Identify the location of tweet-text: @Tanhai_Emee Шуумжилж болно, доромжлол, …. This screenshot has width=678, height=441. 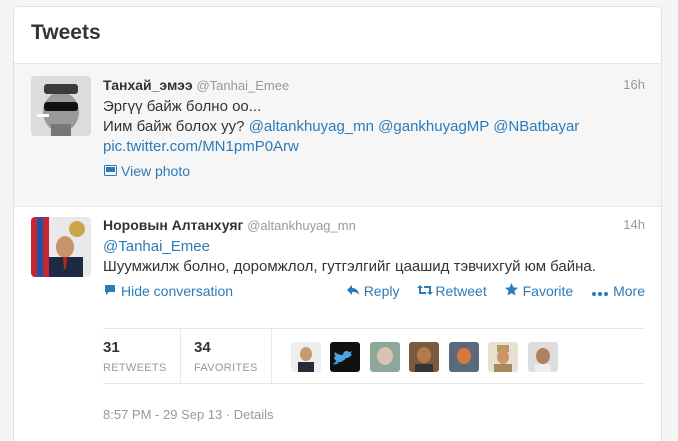
(374, 257).